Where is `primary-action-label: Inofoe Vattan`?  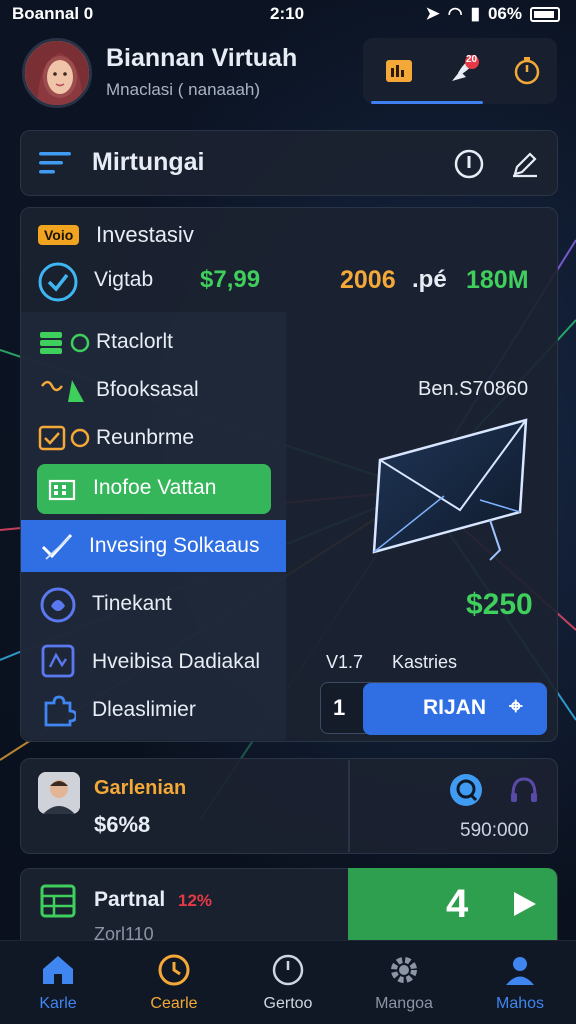
primary-action-label: Inofoe Vattan is located at coordinates (155, 487).